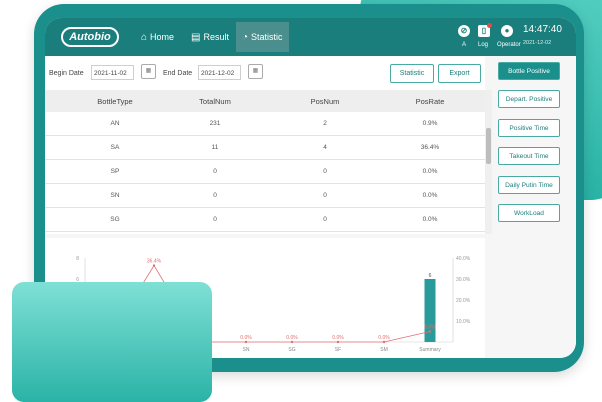  What do you see at coordinates (144, 37) in the screenshot?
I see `home-icon: ⌂` at bounding box center [144, 37].